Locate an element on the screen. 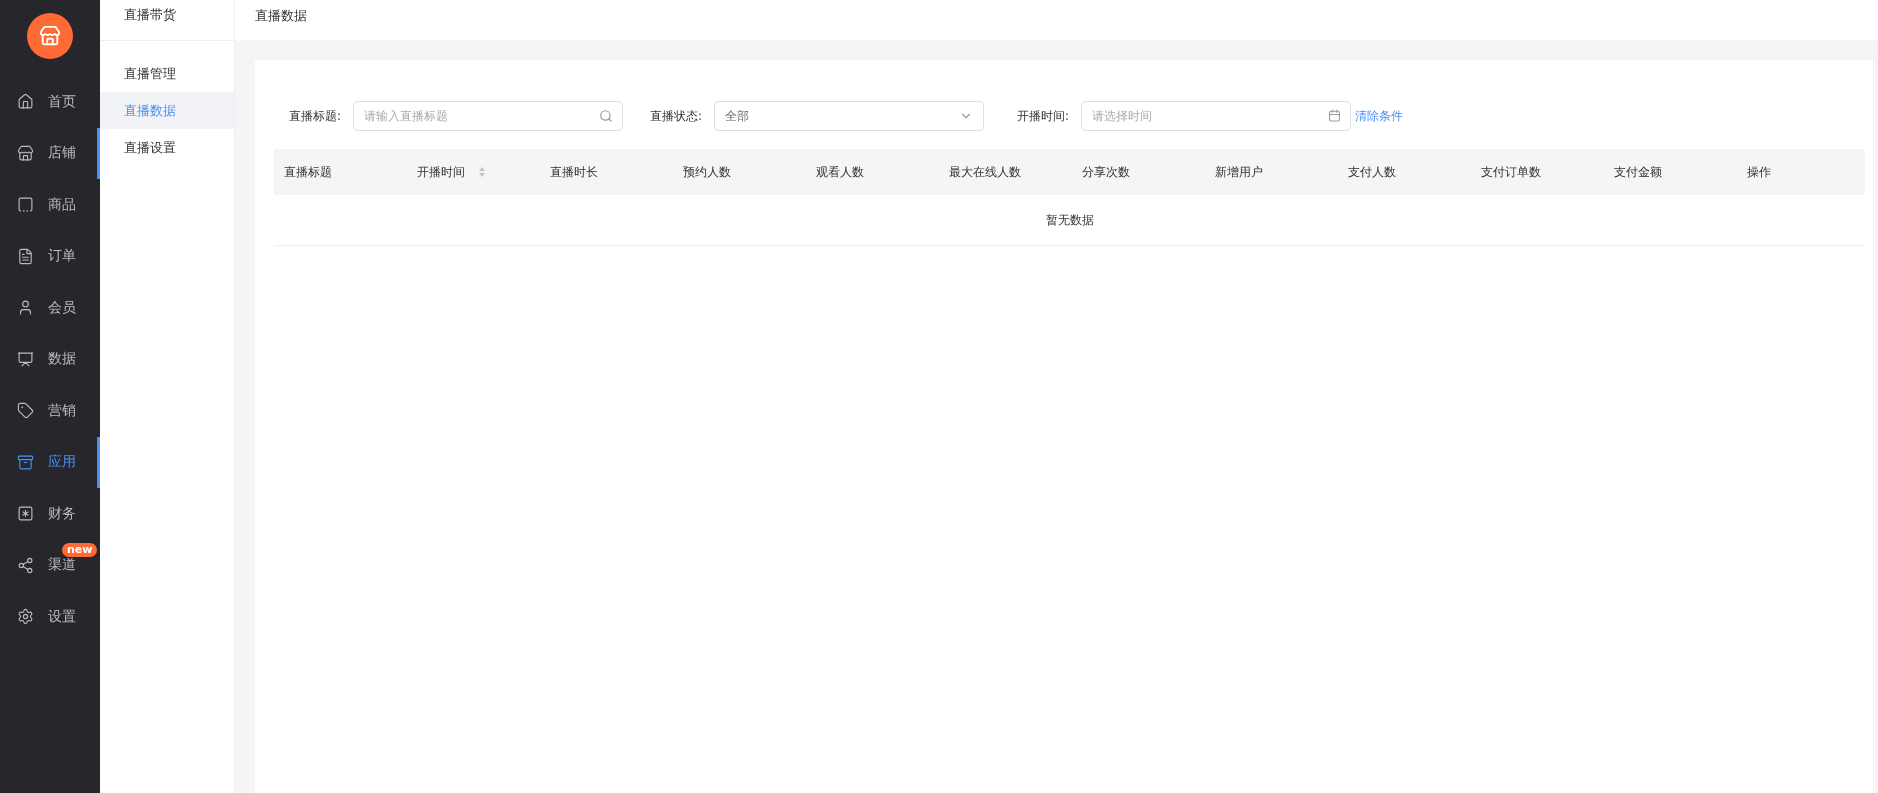 This screenshot has height=793, width=1878. nav-item: 财务 is located at coordinates (50, 514).